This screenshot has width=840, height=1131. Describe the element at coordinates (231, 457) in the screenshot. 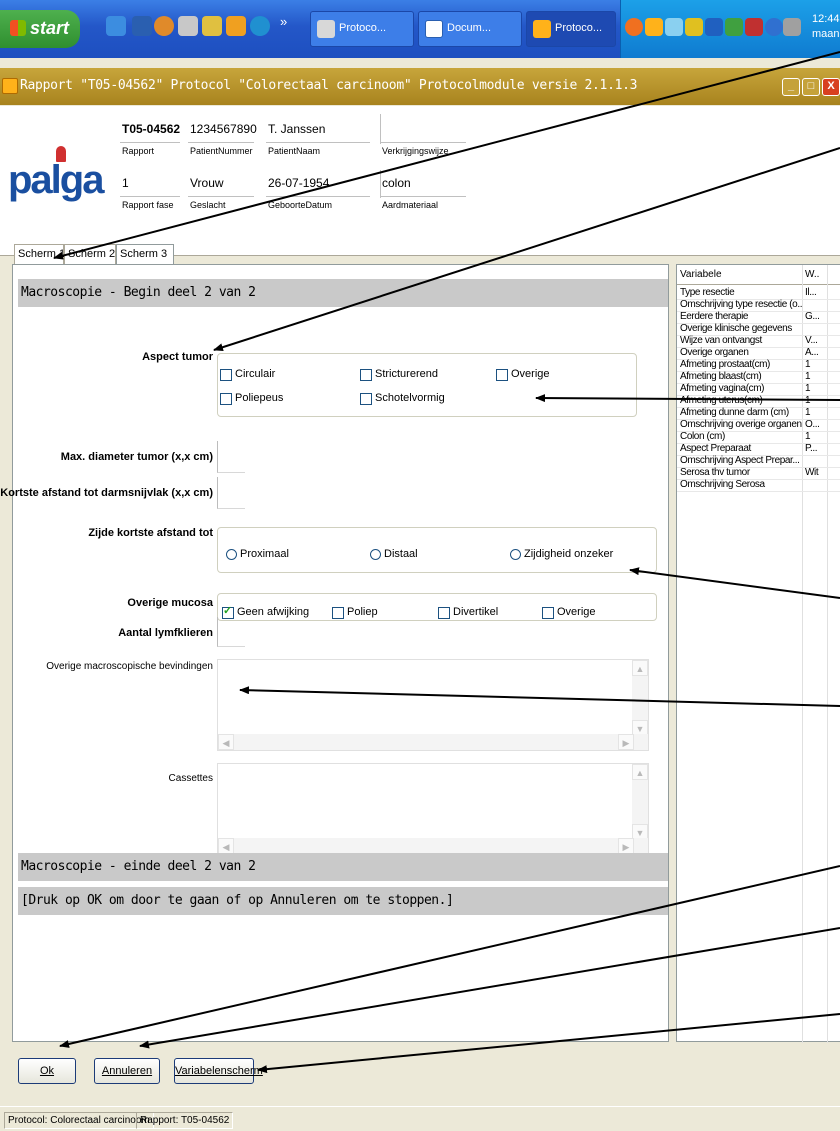

I see `max-diameter-input` at that location.